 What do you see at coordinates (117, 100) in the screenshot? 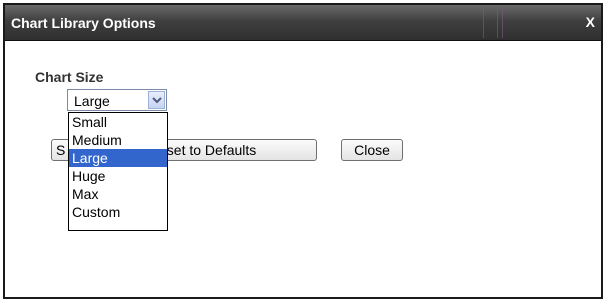
I see `chart-size-select: Large` at bounding box center [117, 100].